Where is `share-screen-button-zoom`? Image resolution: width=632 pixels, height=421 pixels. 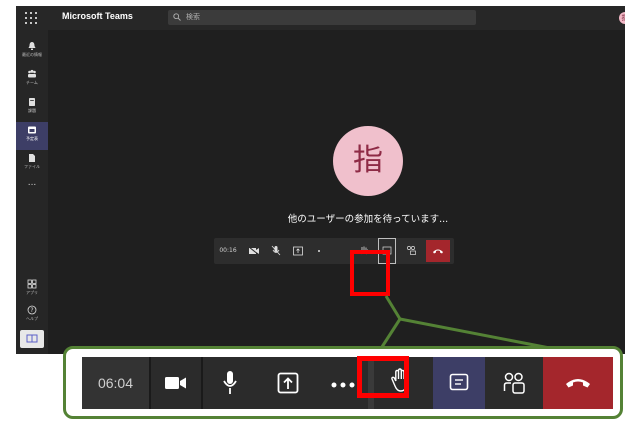
share-screen-button-zoom is located at coordinates (288, 383).